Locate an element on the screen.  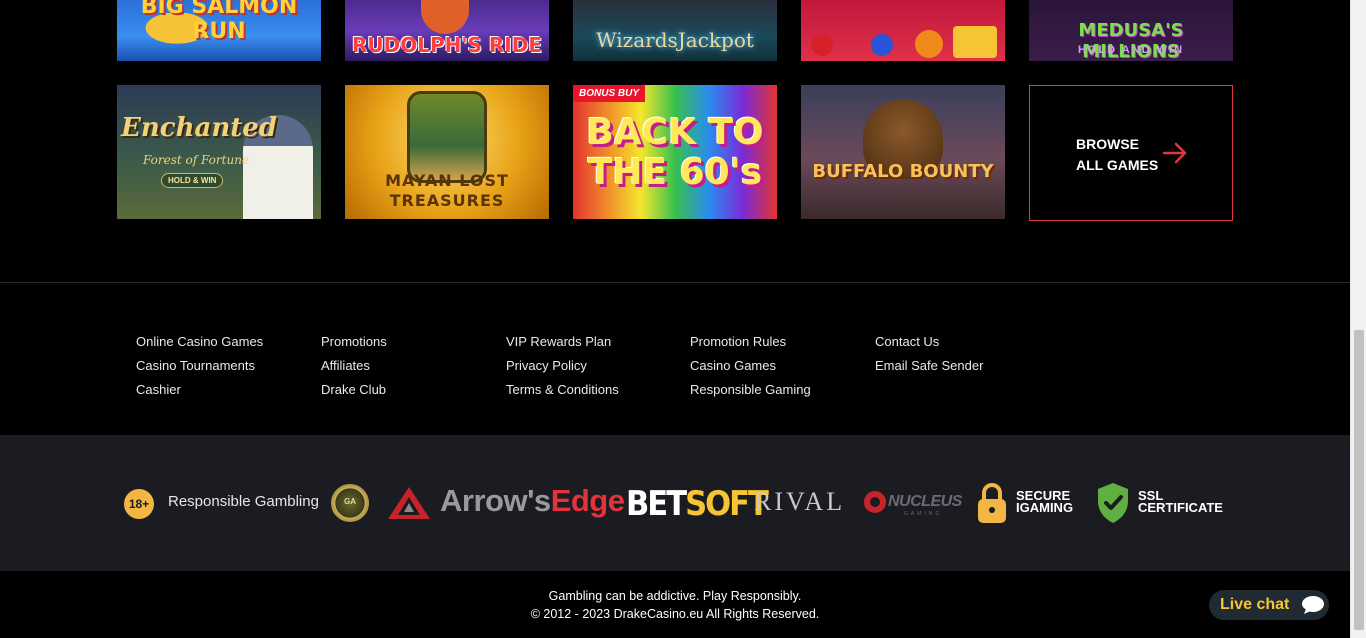
footer-col-2: Promotions Affiliates Drake Club is located at coordinates (354, 366).